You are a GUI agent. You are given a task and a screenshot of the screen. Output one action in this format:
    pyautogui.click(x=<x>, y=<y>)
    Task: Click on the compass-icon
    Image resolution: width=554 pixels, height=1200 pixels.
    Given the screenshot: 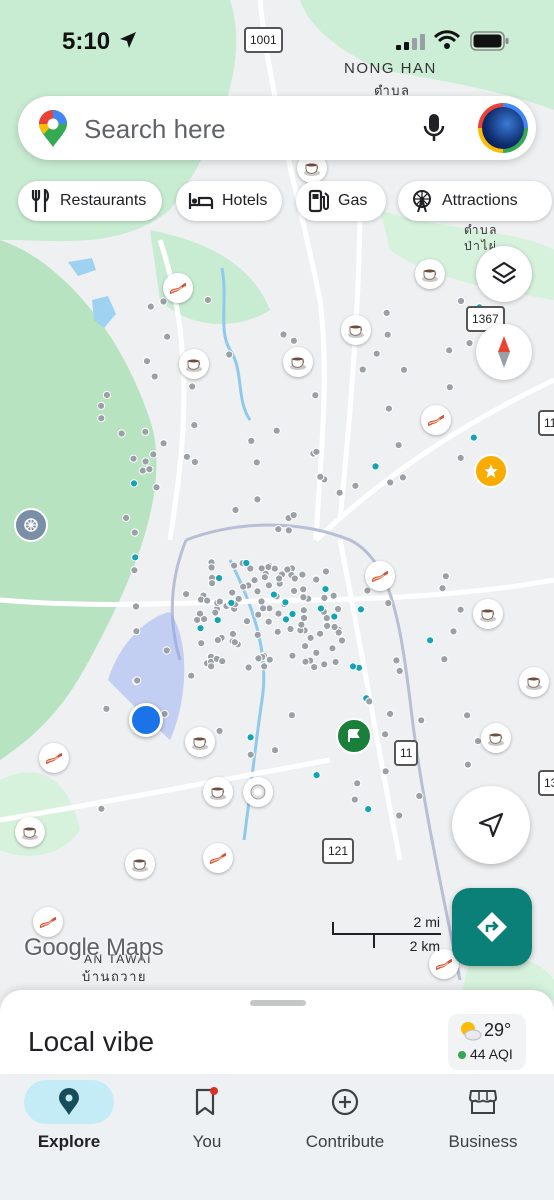 What is the action you would take?
    pyautogui.click(x=504, y=352)
    